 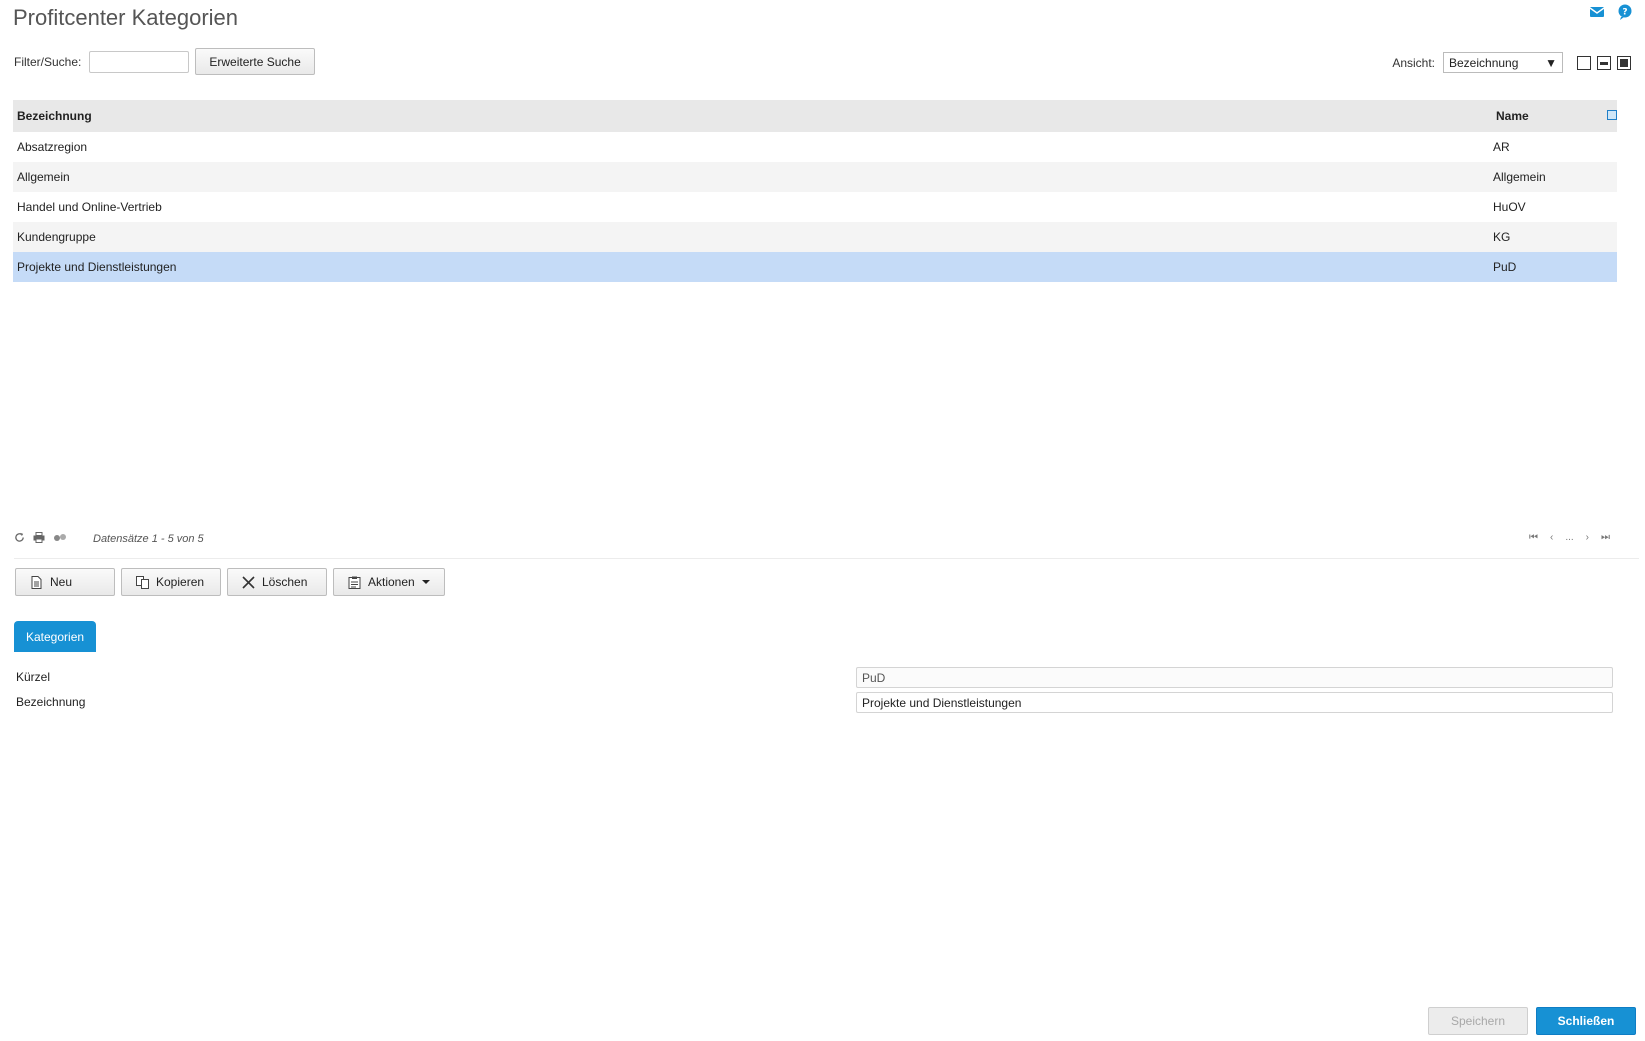 What do you see at coordinates (826, 558) in the screenshot?
I see `divider` at bounding box center [826, 558].